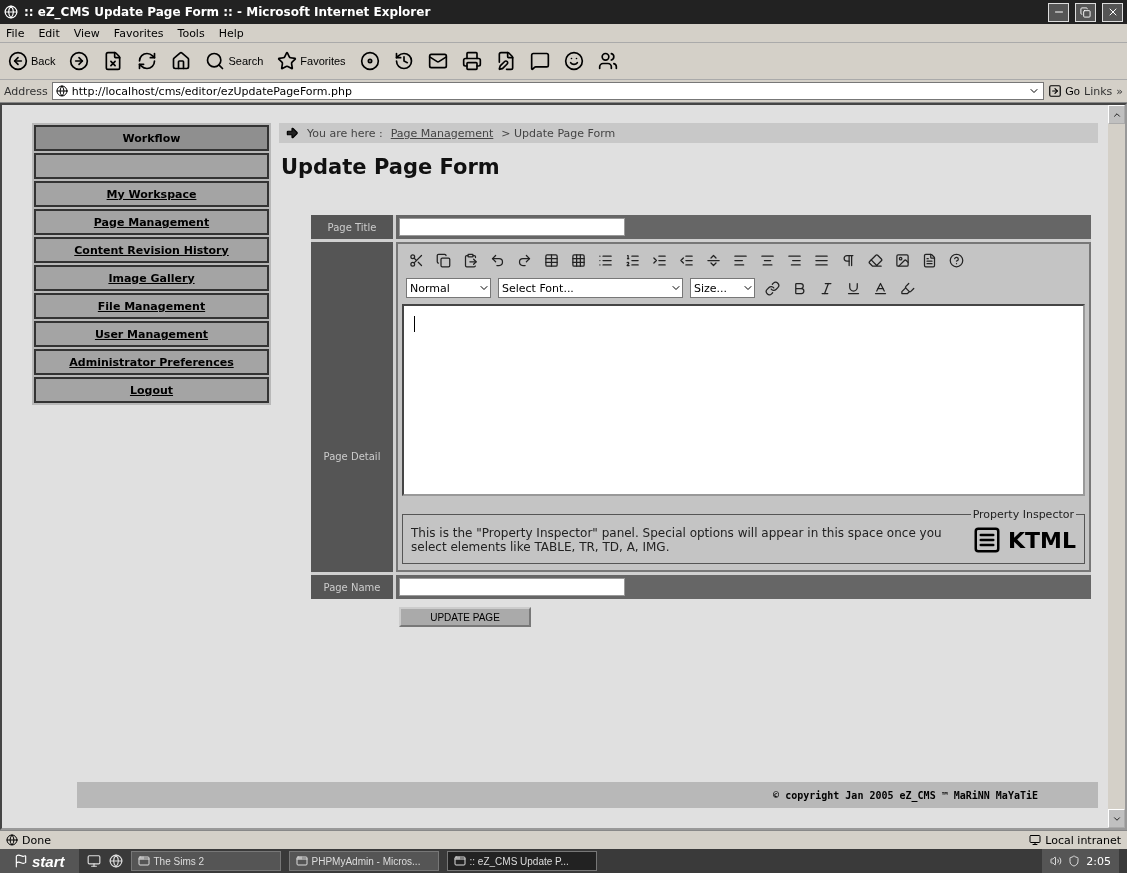  I want to click on field-label: Page Name, so click(352, 587).